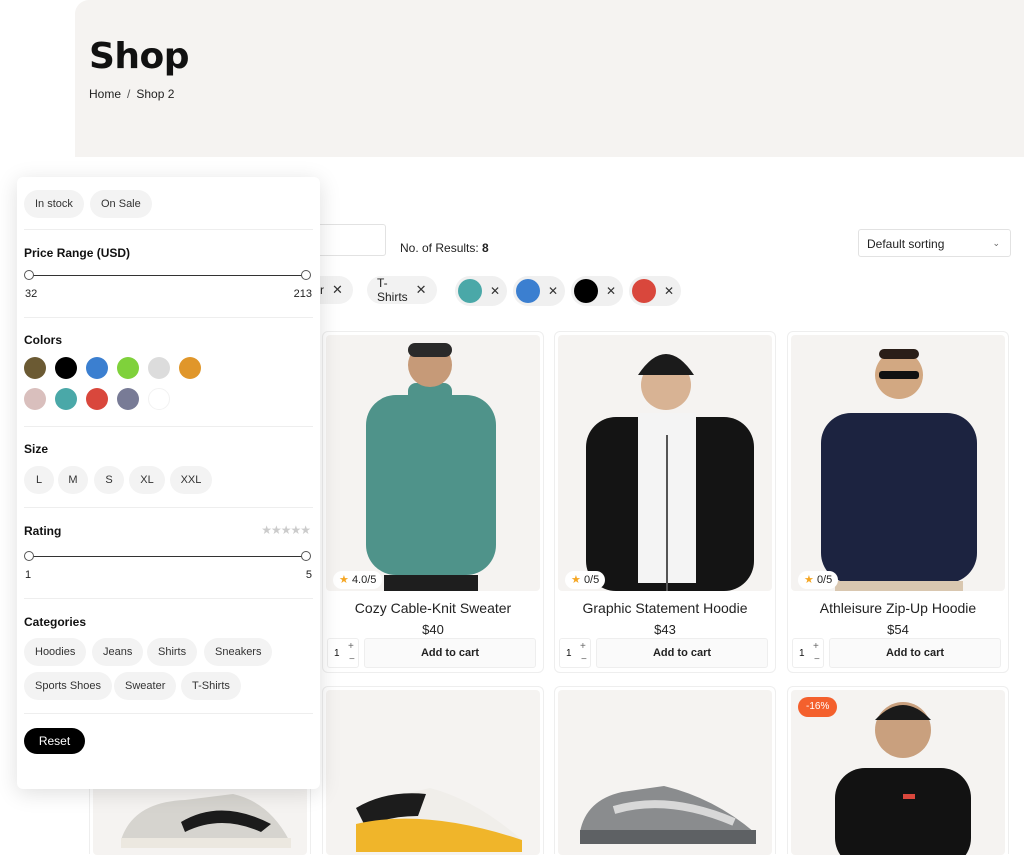  I want to click on product-price: $54, so click(898, 629).